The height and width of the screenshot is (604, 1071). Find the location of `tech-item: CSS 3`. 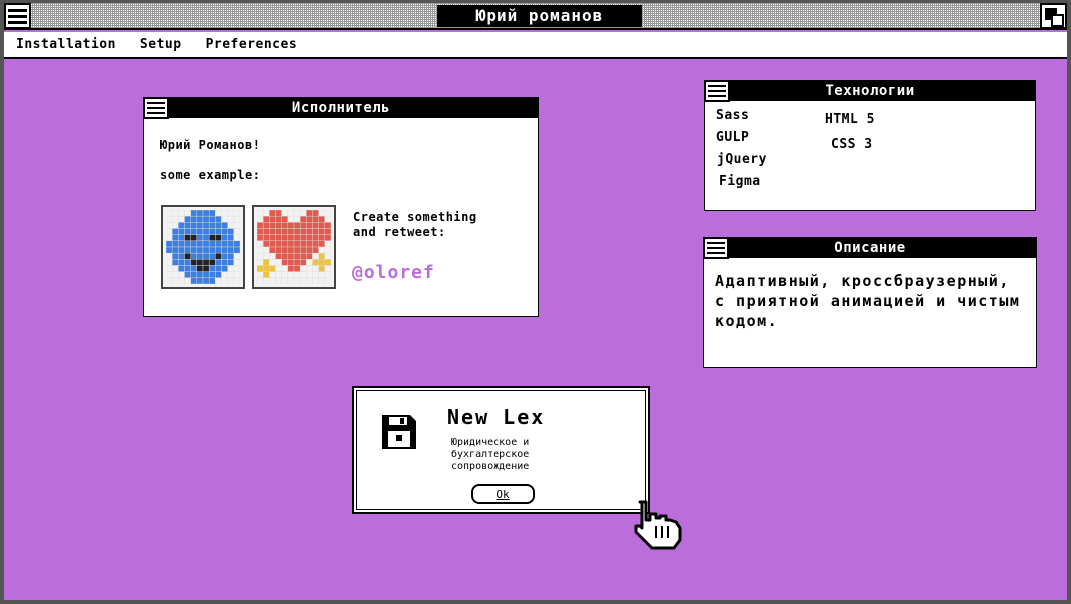

tech-item: CSS 3 is located at coordinates (852, 144).